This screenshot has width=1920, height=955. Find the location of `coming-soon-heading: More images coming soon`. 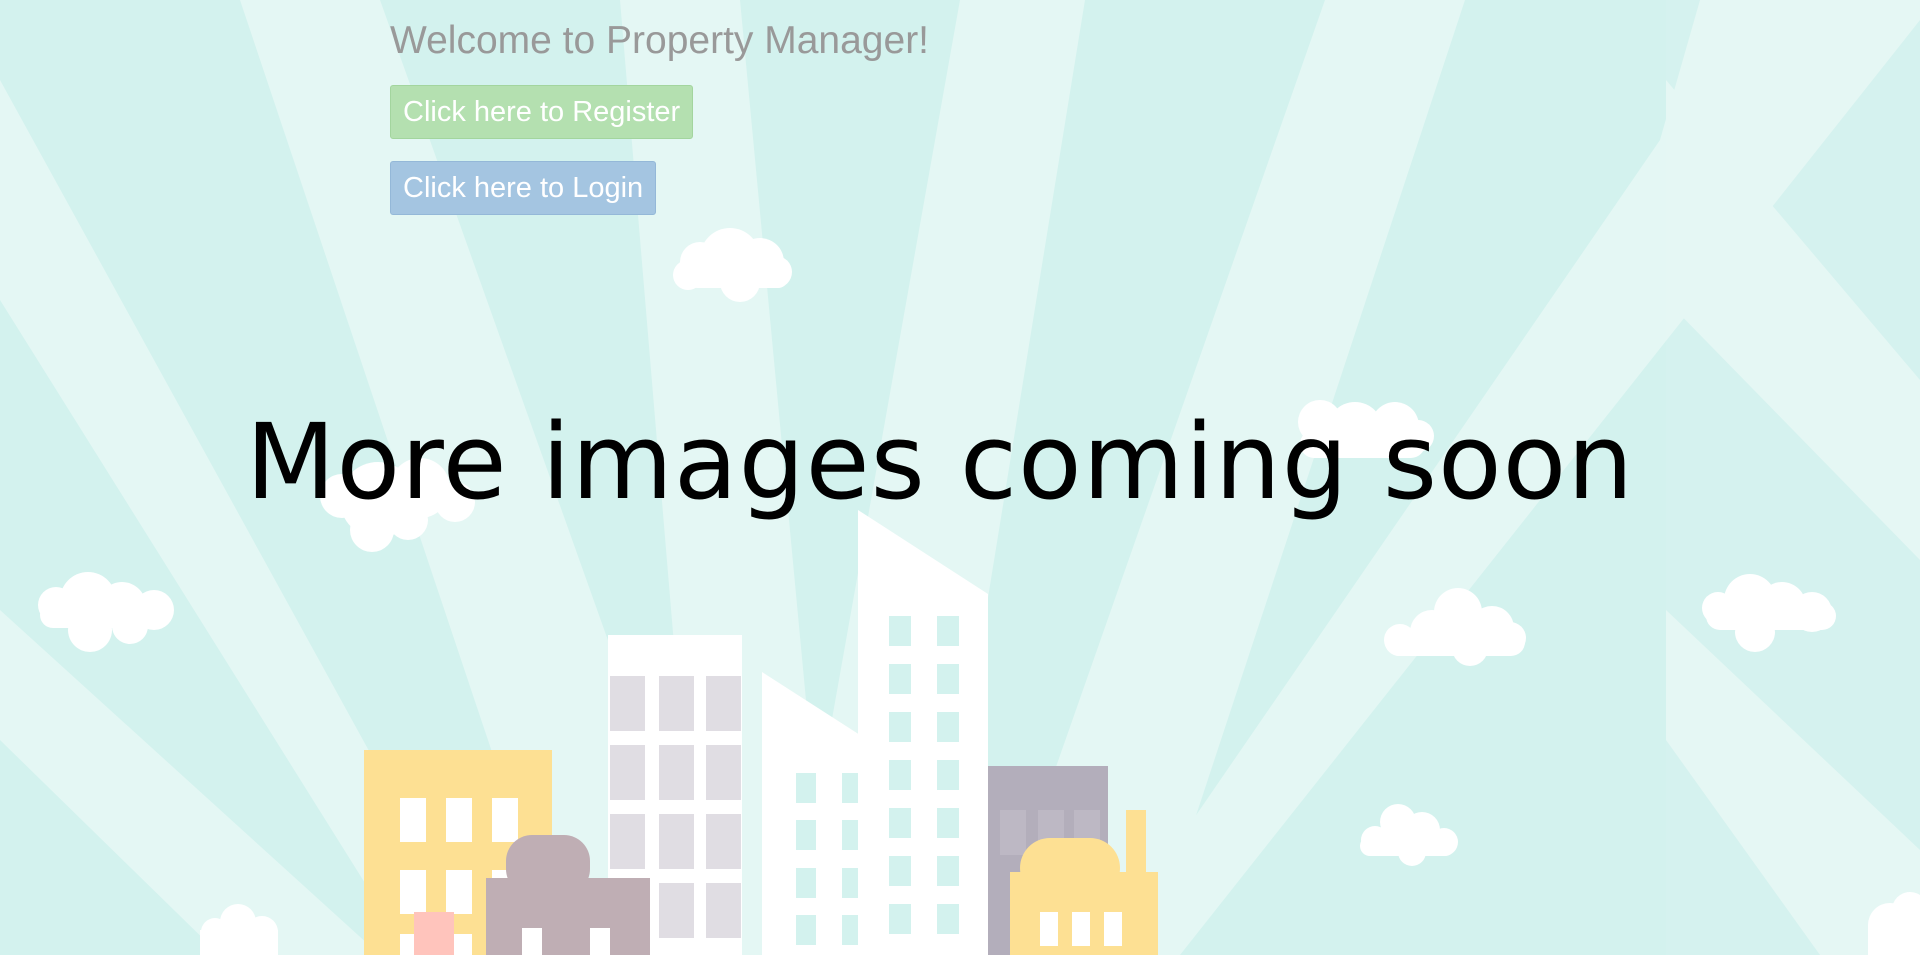

coming-soon-heading: More images coming soon is located at coordinates (940, 462).